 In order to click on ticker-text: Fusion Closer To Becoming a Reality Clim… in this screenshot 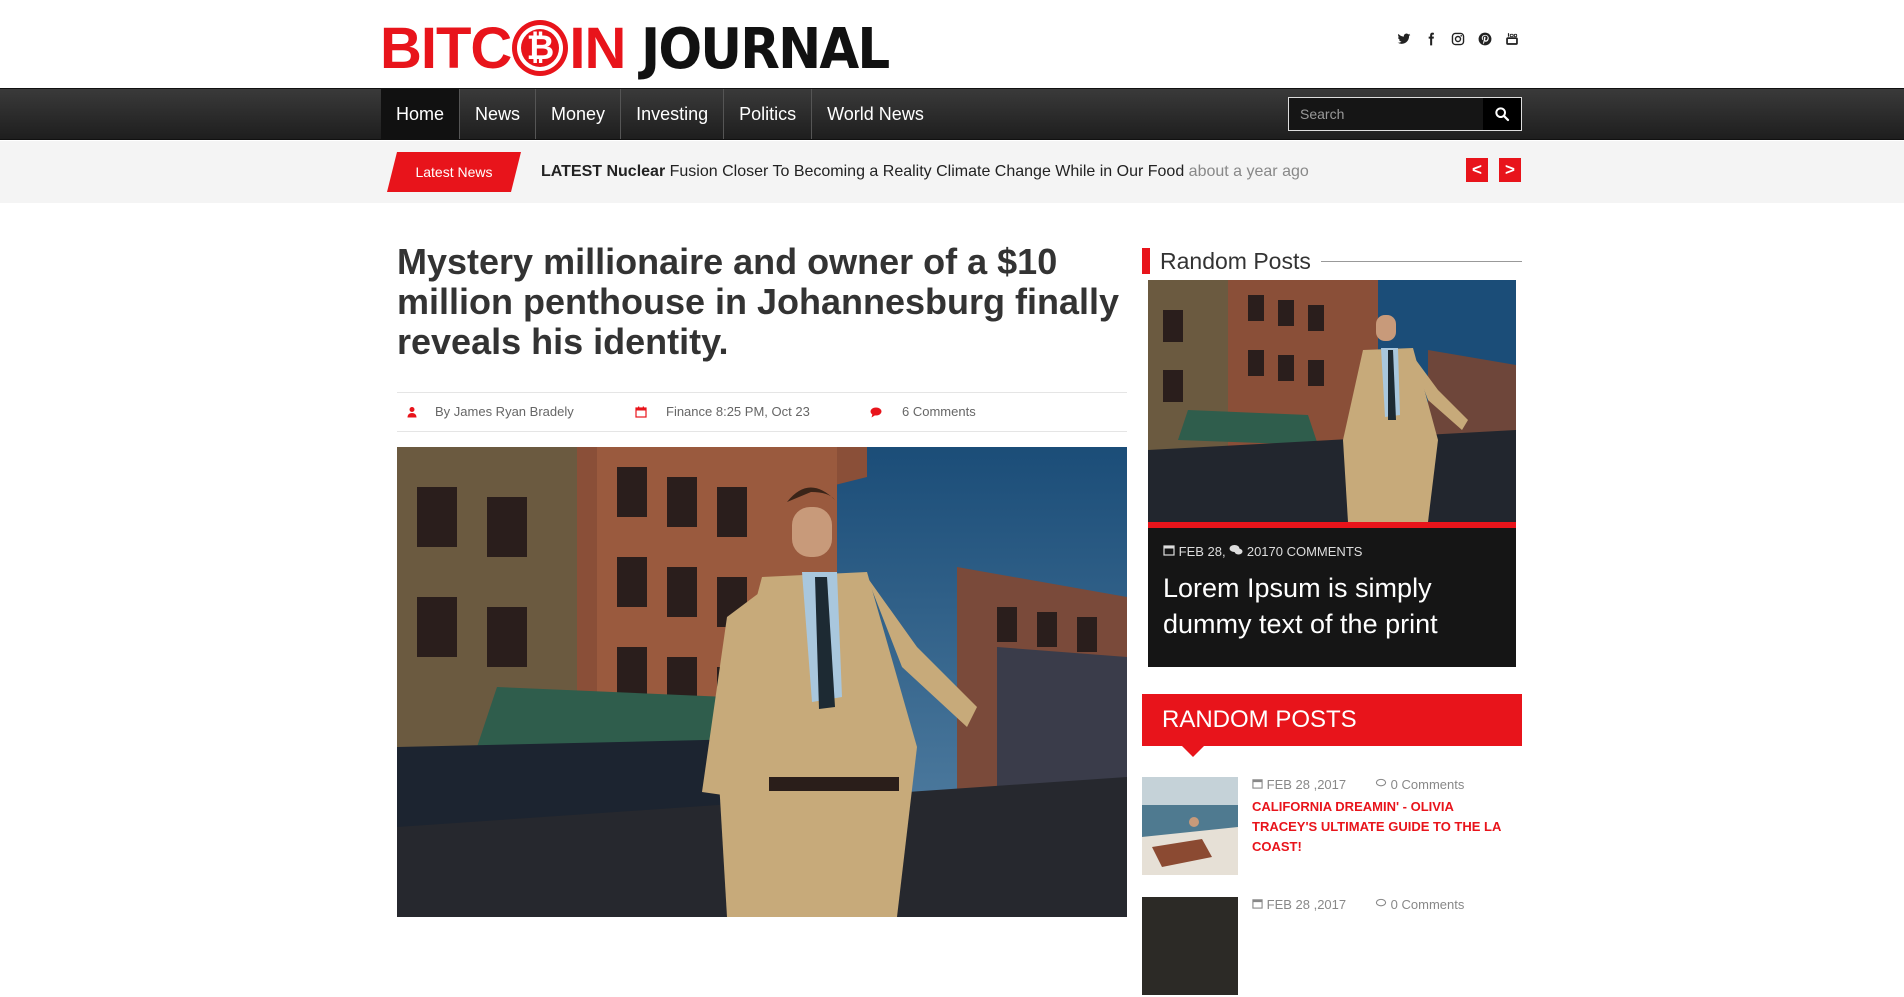, I will do `click(927, 171)`.